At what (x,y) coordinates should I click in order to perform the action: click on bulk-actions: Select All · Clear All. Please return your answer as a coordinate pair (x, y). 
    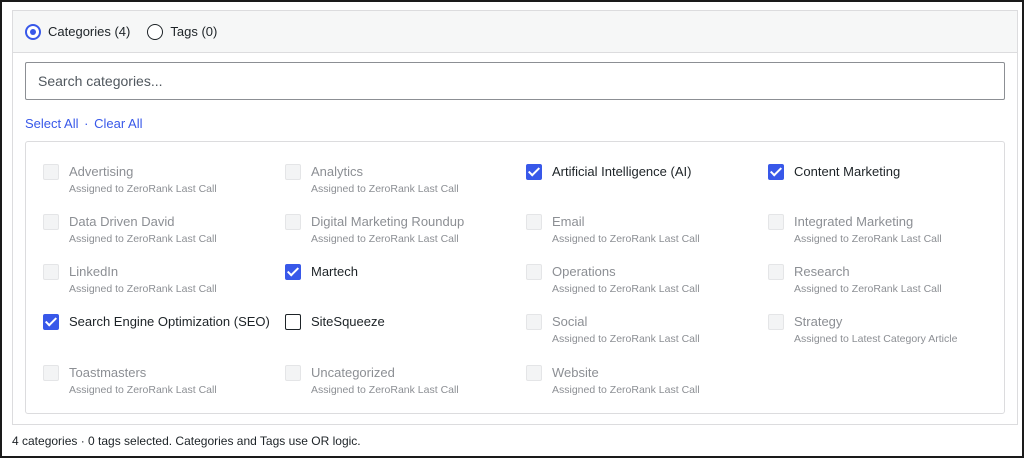
    Looking at the image, I should click on (84, 123).